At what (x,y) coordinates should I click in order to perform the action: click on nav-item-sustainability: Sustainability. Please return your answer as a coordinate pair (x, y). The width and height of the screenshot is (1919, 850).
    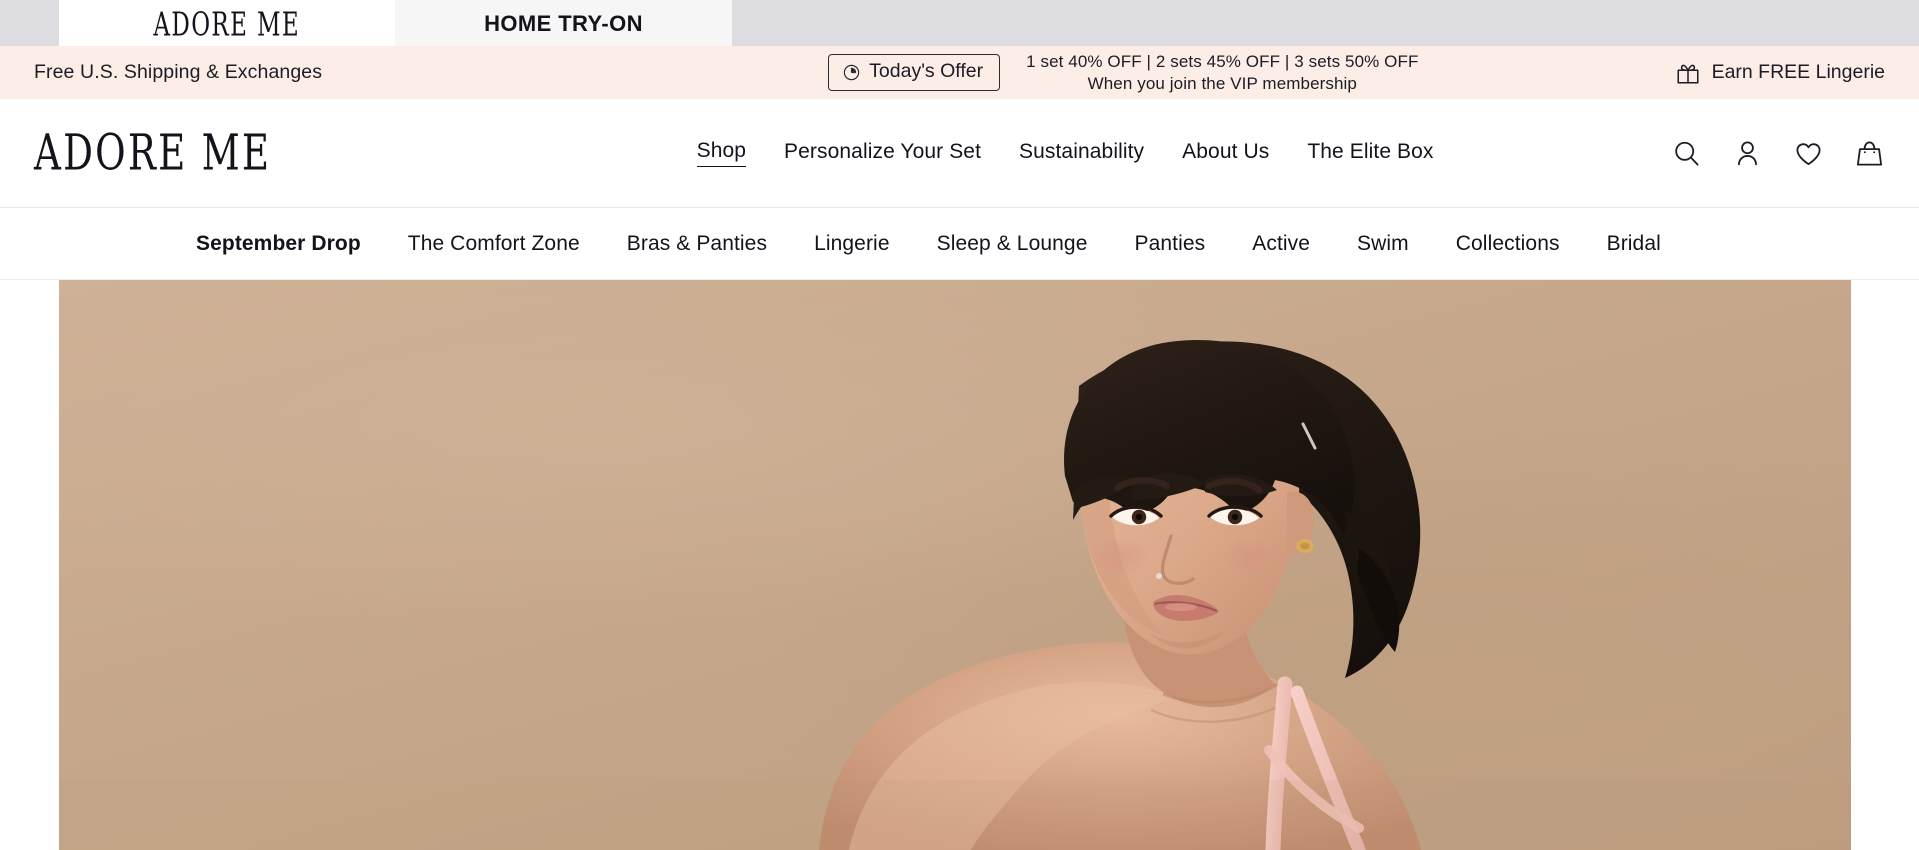
    Looking at the image, I should click on (1081, 153).